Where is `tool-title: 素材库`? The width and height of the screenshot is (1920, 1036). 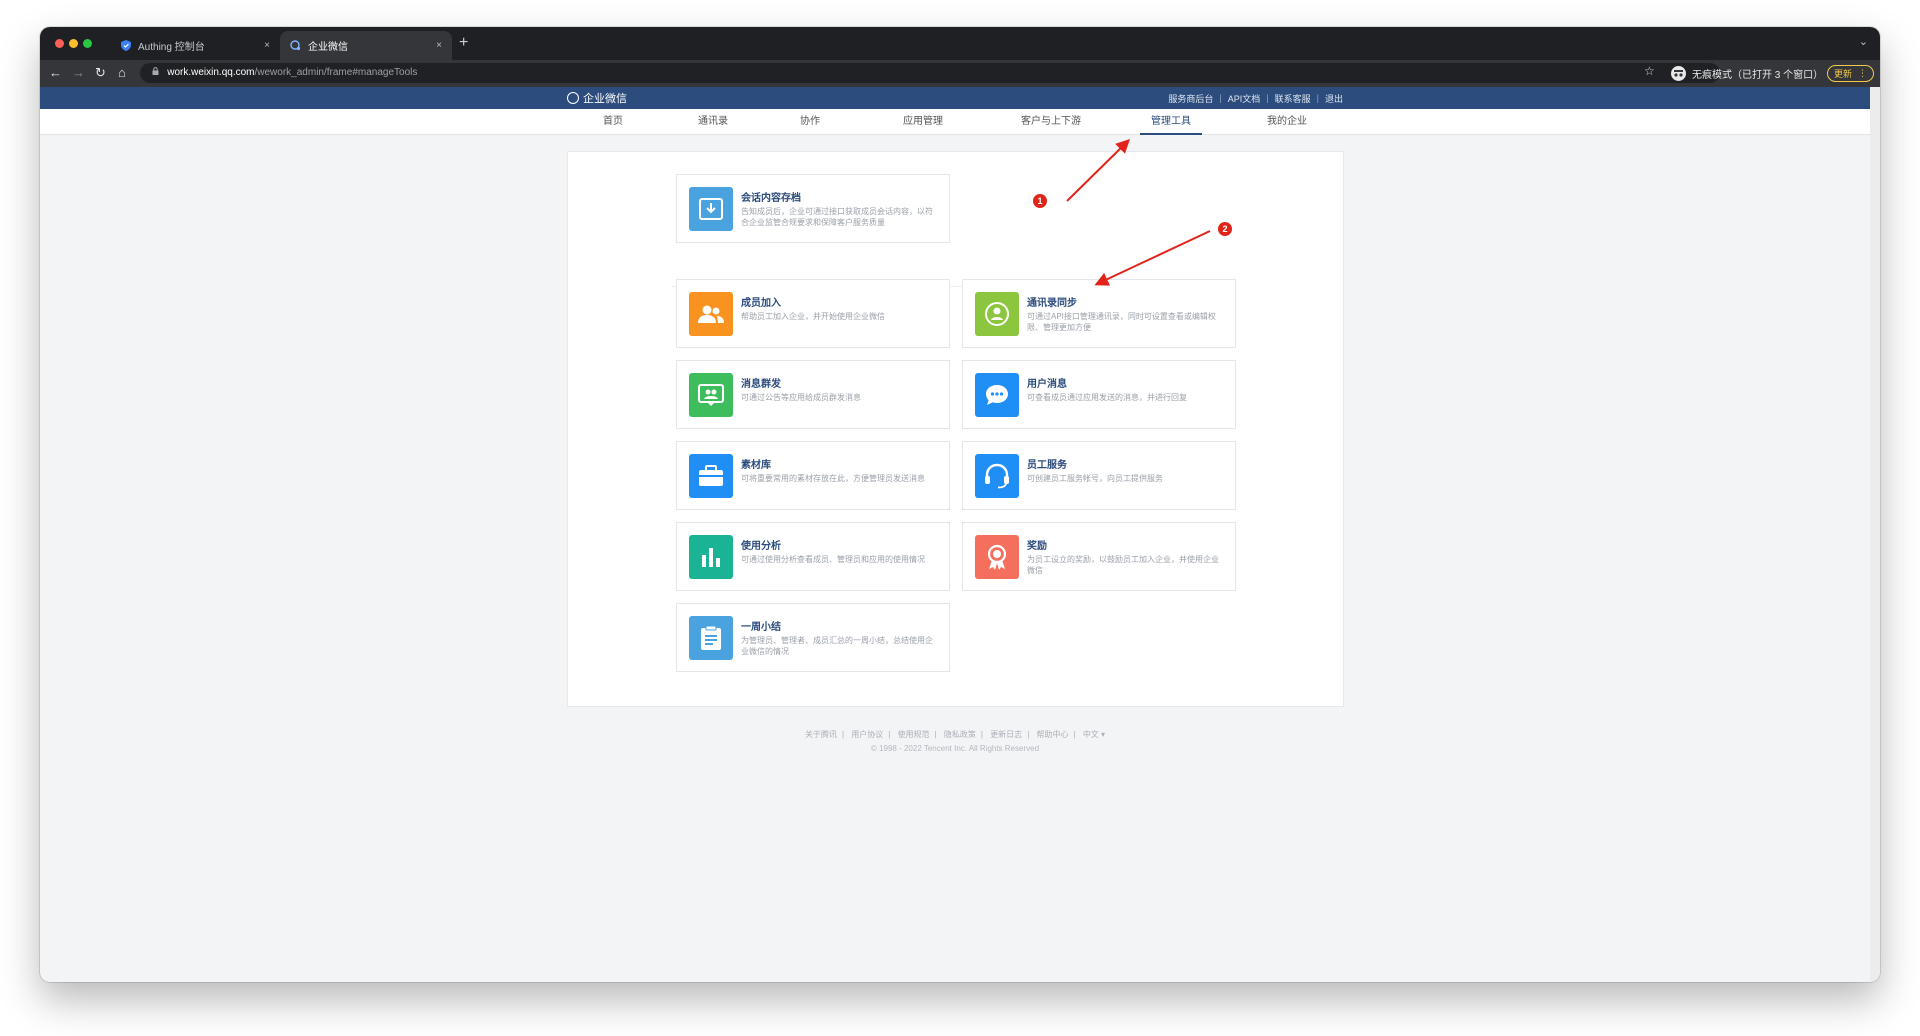
tool-title: 素材库 is located at coordinates (756, 465).